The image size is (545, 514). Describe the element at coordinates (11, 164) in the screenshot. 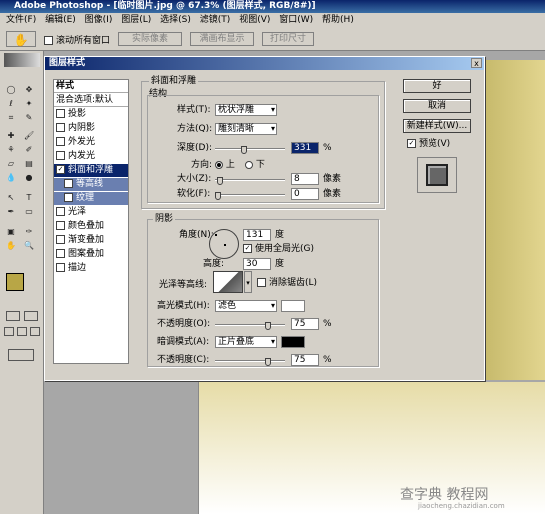

I see `eraser-tool-icon: ▱` at that location.